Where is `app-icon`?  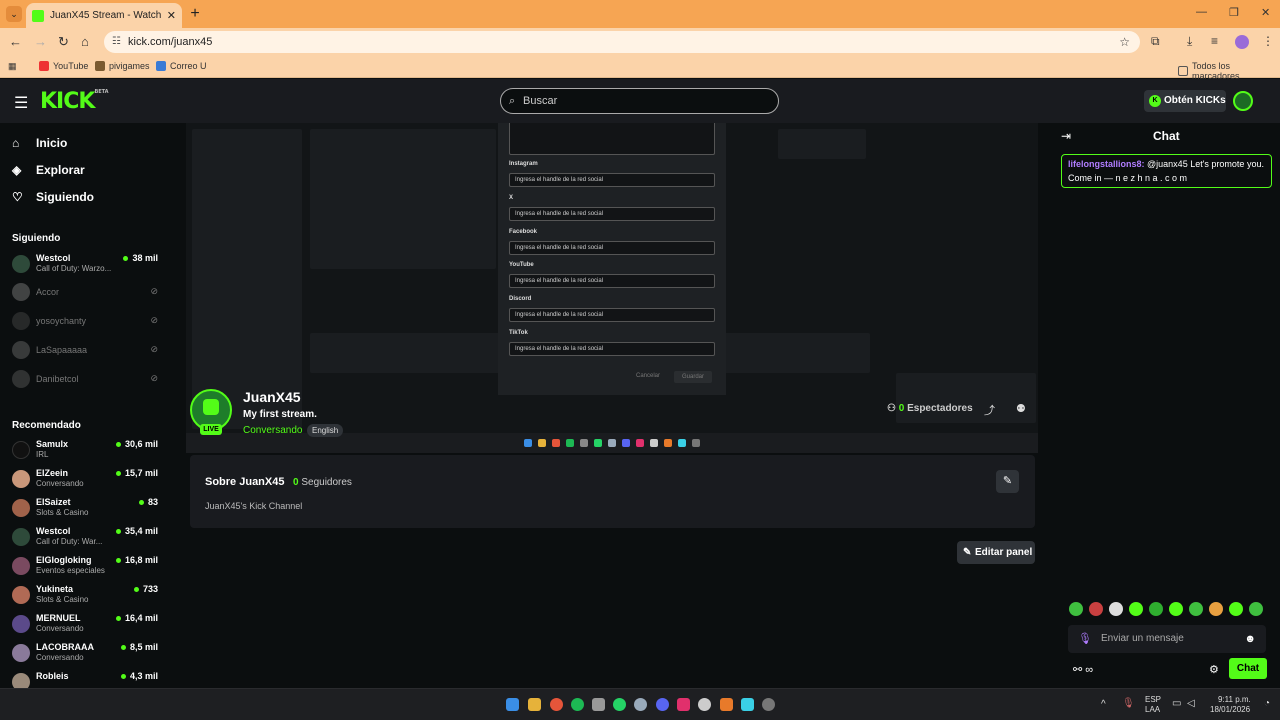
app-icon is located at coordinates (747, 704).